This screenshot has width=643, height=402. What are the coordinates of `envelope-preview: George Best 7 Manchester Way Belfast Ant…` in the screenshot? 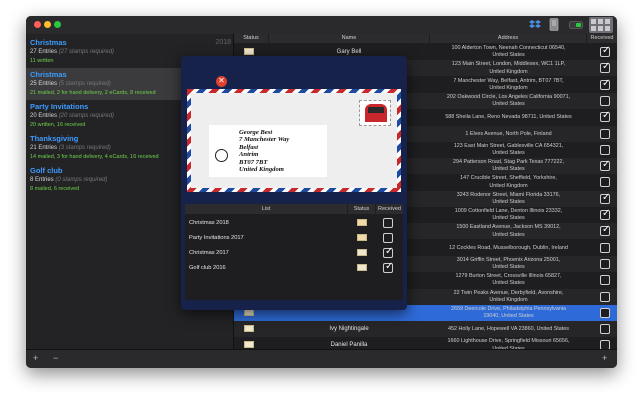 It's located at (294, 140).